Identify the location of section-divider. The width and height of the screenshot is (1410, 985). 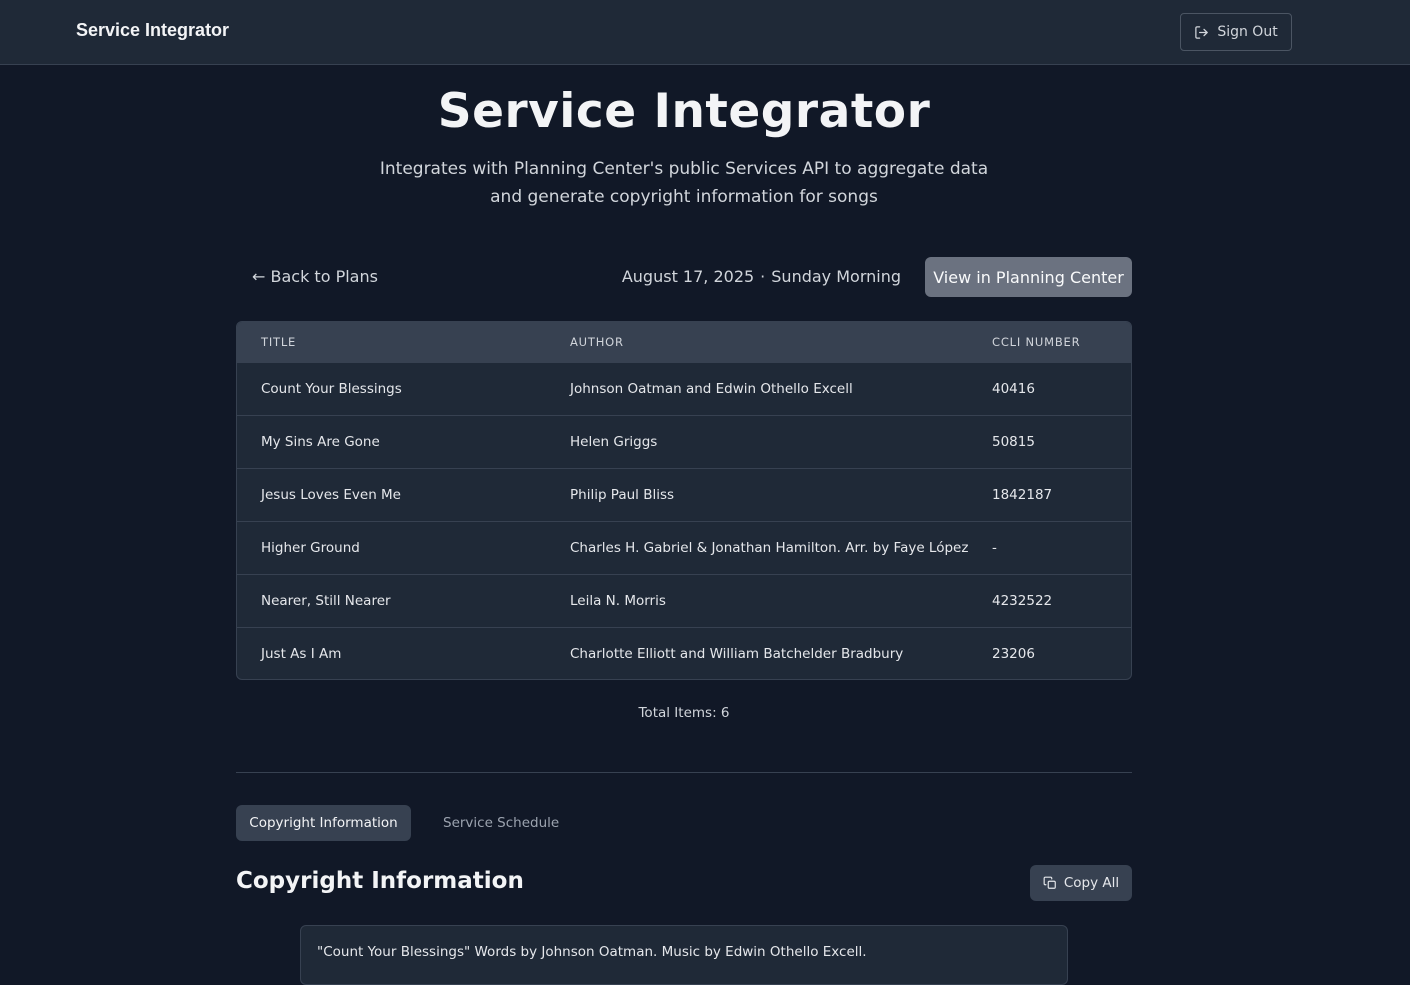
(684, 772).